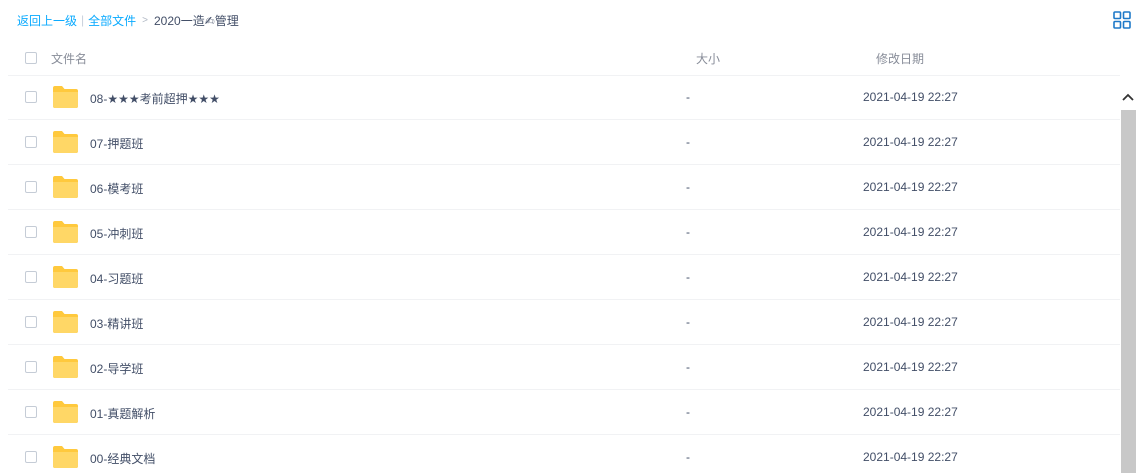 The height and width of the screenshot is (473, 1146). I want to click on select-all-checkbox, so click(31, 58).